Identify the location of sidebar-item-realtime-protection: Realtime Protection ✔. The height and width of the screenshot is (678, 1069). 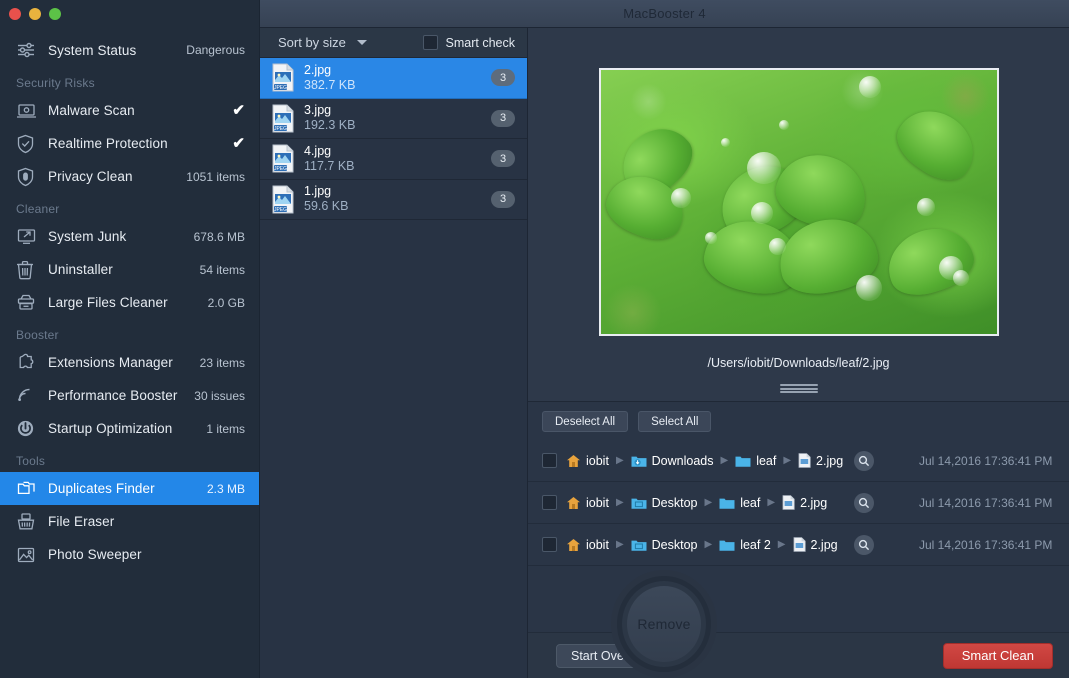
(129, 143).